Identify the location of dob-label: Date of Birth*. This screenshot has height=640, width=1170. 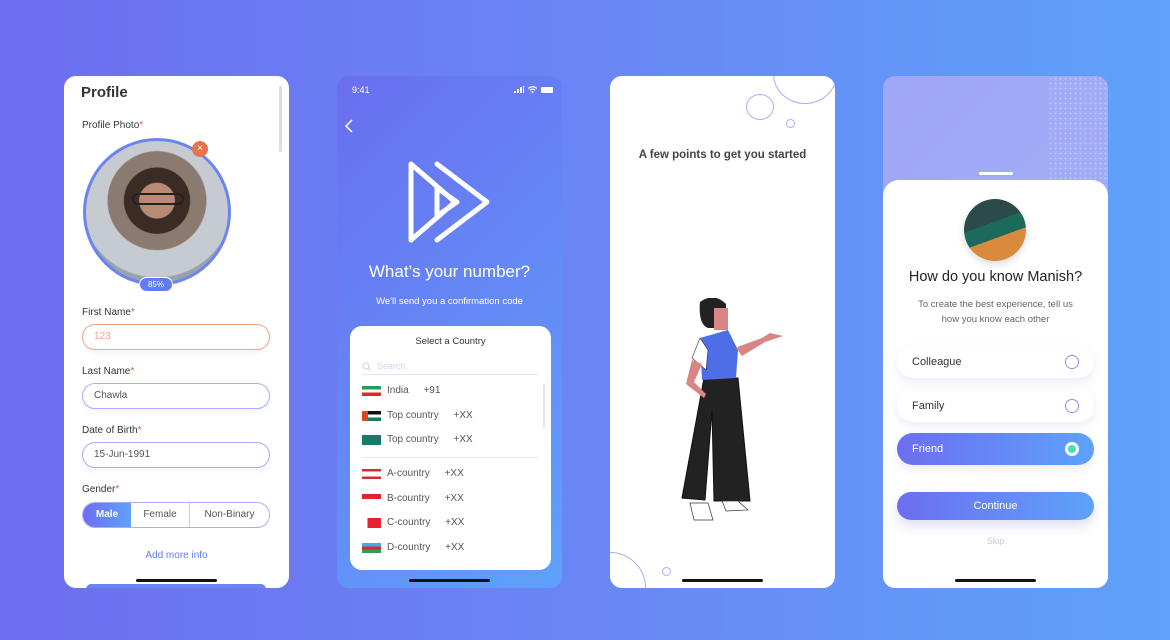
(112, 430).